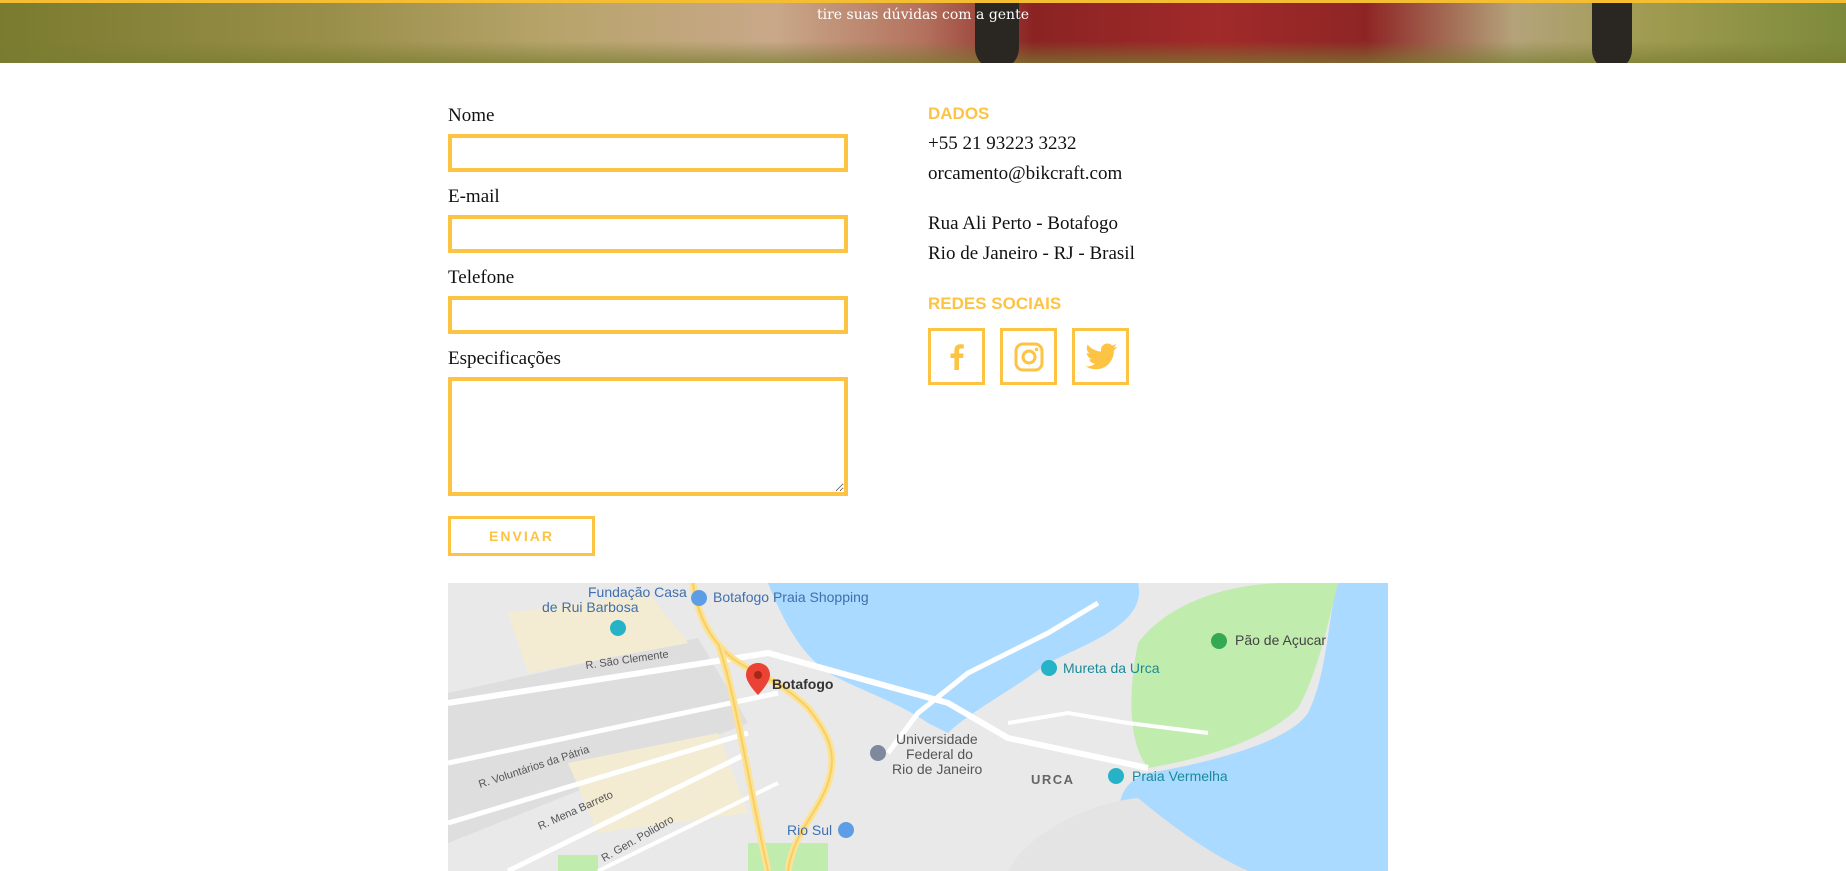  I want to click on email-input, so click(648, 234).